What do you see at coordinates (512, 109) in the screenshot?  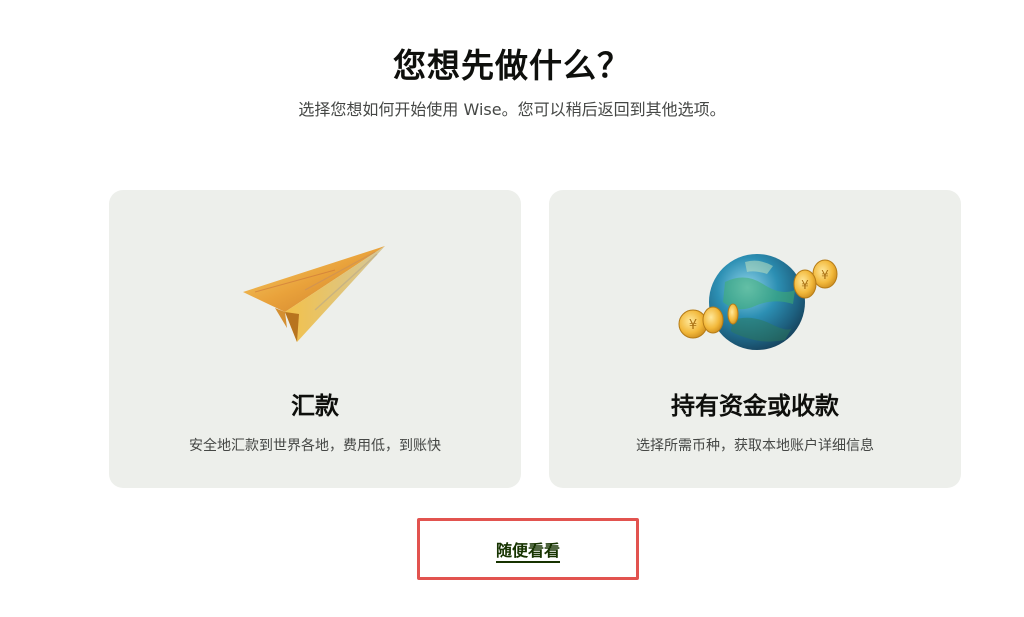 I see `page-subtitle: 选择您想如何开始使用 Wise。您可以稍后返回到其他选项。` at bounding box center [512, 109].